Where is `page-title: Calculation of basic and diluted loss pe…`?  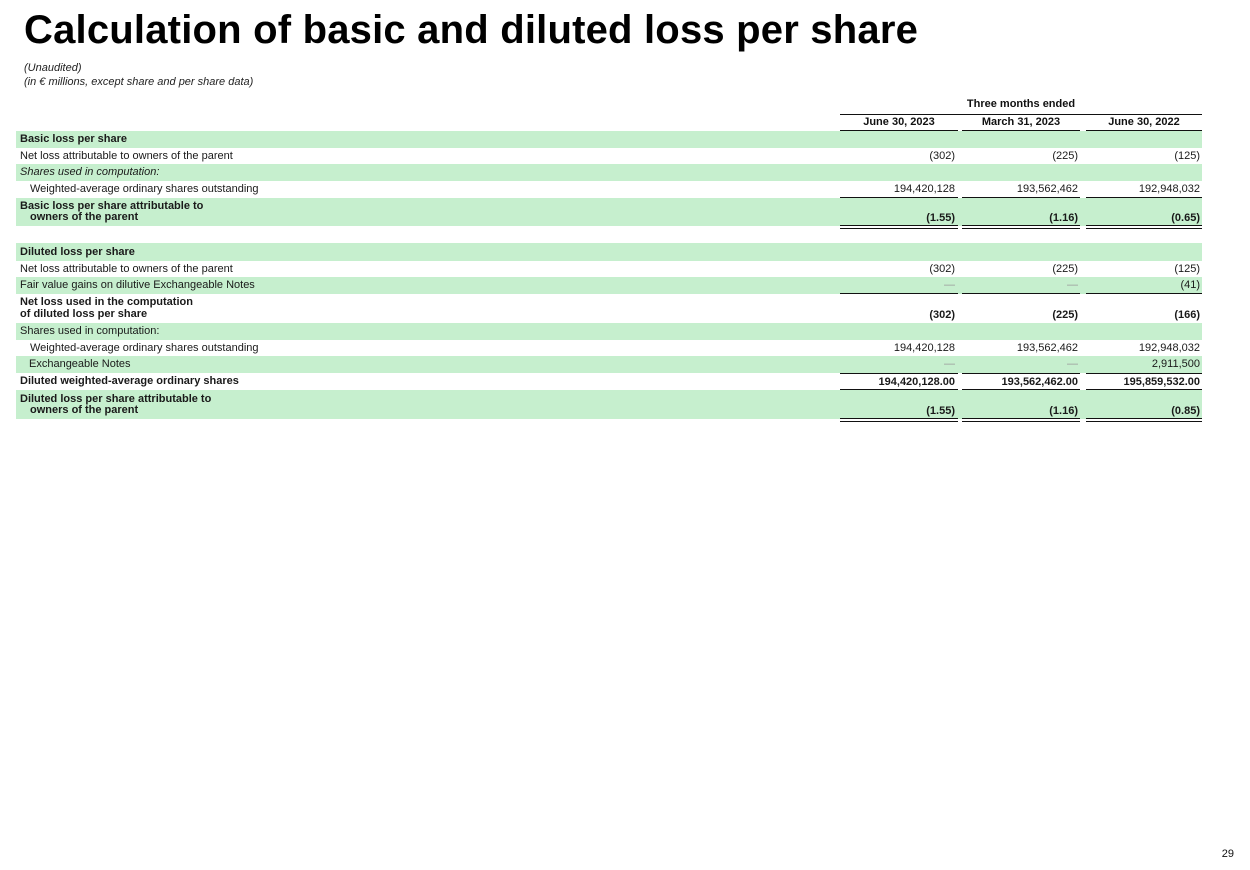
page-title: Calculation of basic and diluted loss pe… is located at coordinates (471, 30).